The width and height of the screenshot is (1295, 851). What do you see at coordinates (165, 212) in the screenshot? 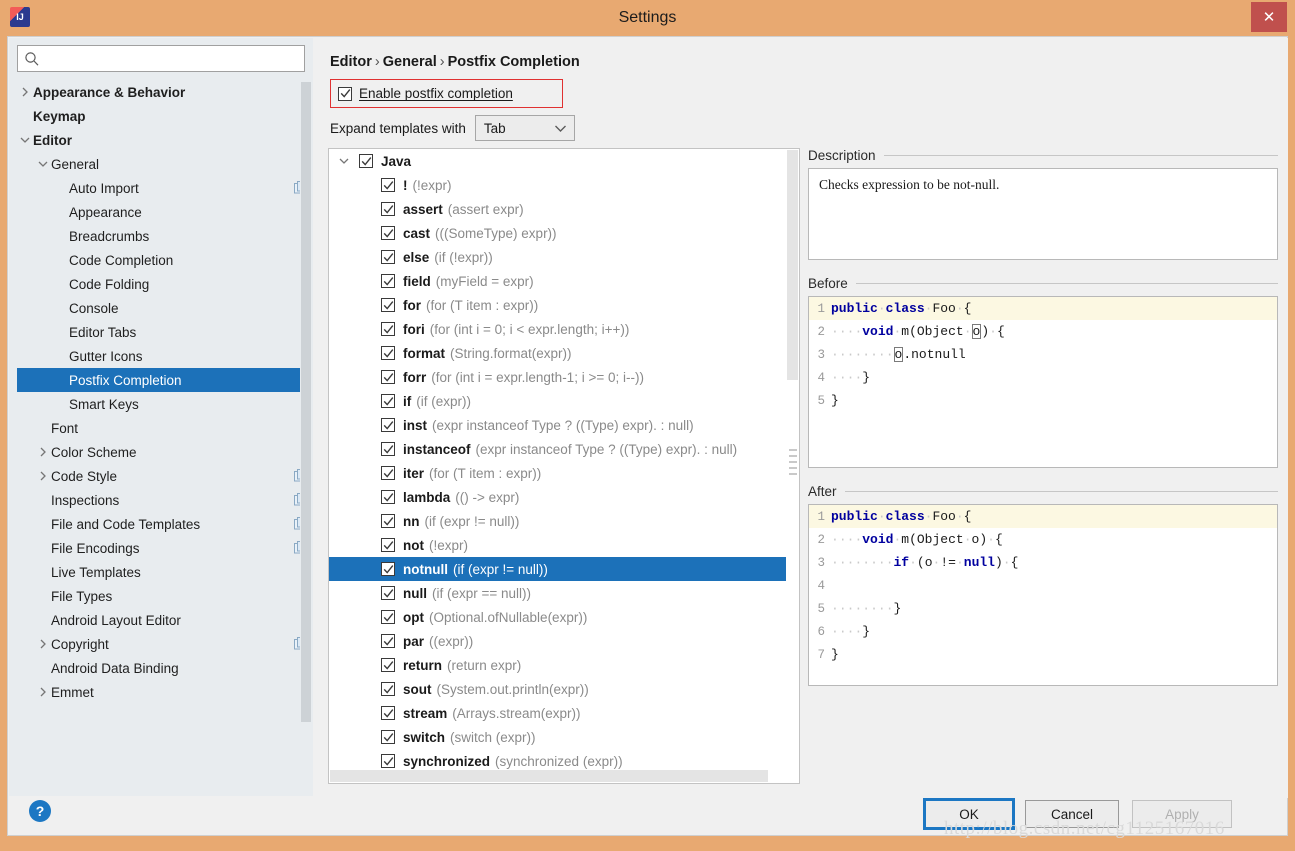
I see `sidebar-item-appearance: Appearance` at bounding box center [165, 212].